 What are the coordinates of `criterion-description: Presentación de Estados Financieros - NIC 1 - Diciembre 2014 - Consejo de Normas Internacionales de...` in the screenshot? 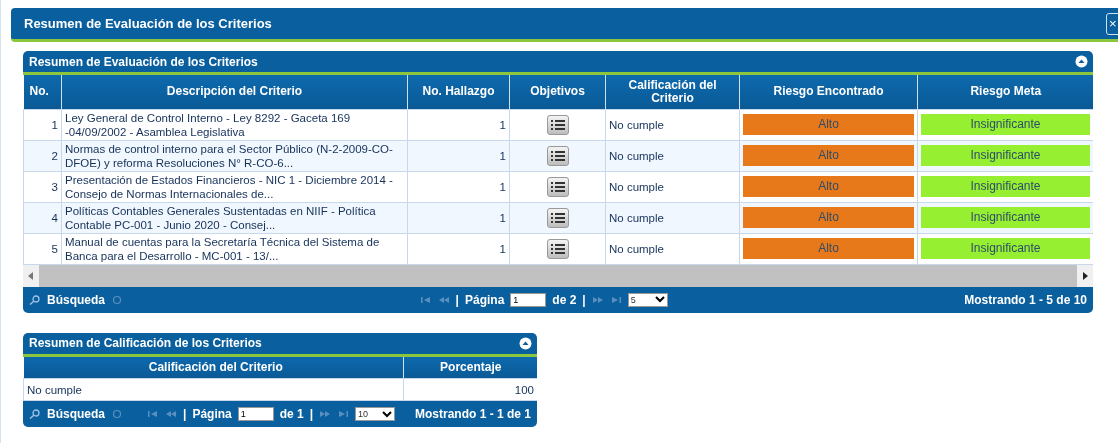 It's located at (234, 186).